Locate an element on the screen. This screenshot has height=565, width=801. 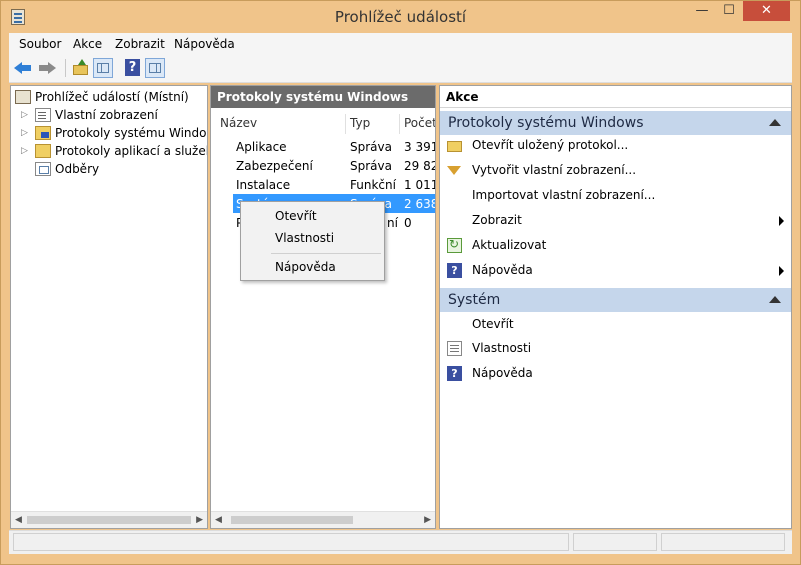
toolbar is located at coordinates (400, 69).